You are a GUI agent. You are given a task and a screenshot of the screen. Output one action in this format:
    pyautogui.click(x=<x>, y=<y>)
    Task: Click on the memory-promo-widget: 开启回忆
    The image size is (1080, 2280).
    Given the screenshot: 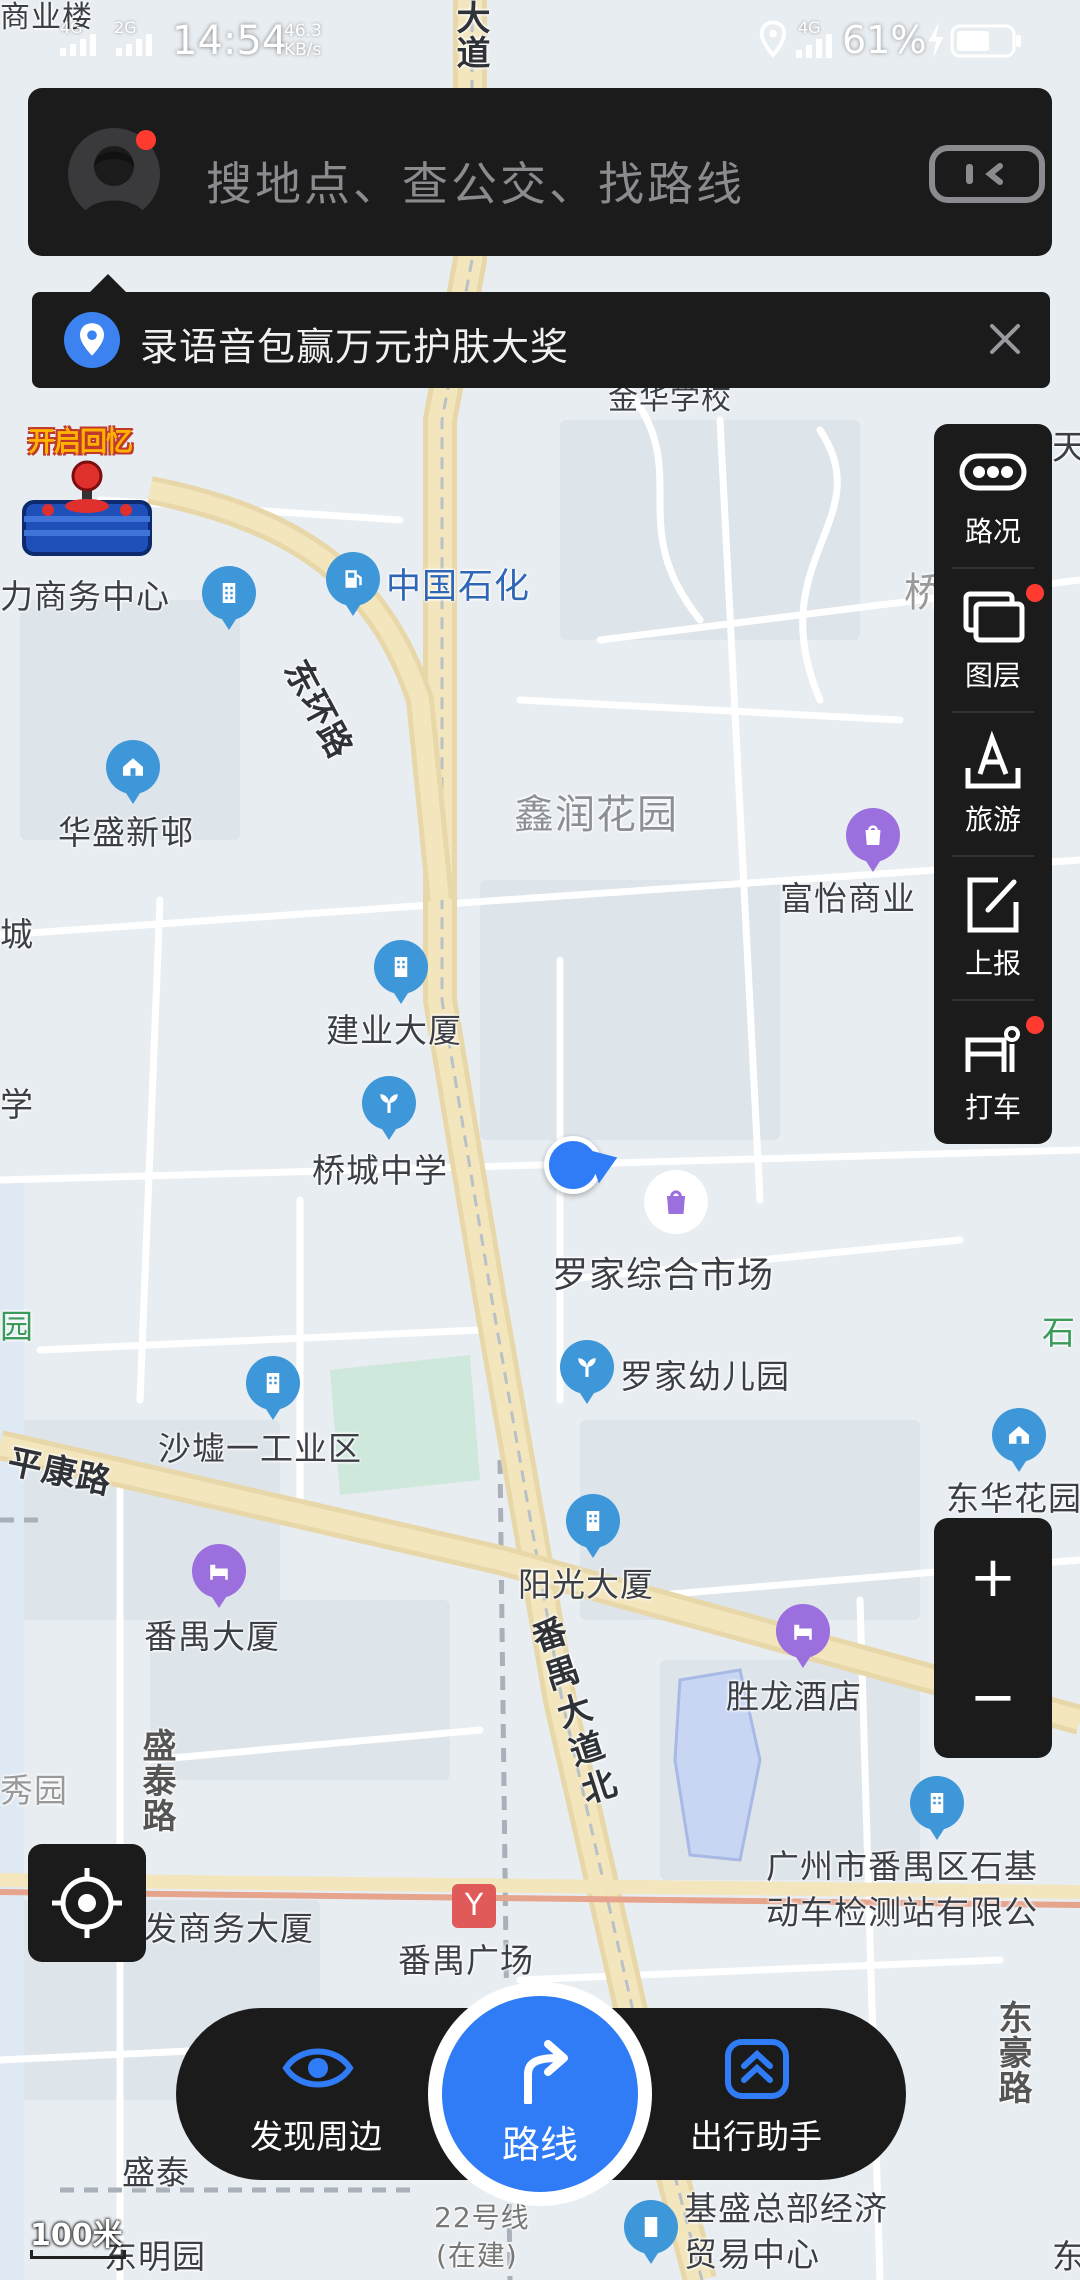 What is the action you would take?
    pyautogui.click(x=88, y=490)
    